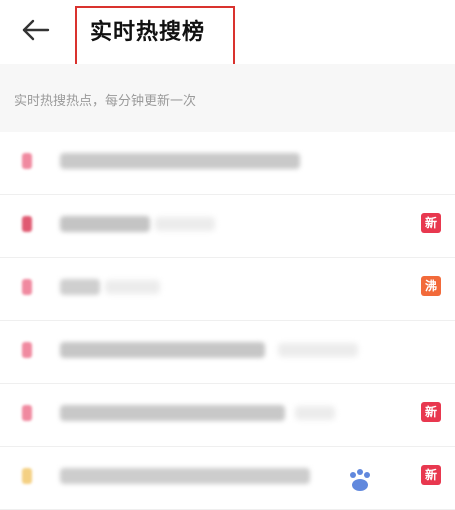 The height and width of the screenshot is (510, 455). I want to click on top-bar: 实时热搜榜, so click(227, 37).